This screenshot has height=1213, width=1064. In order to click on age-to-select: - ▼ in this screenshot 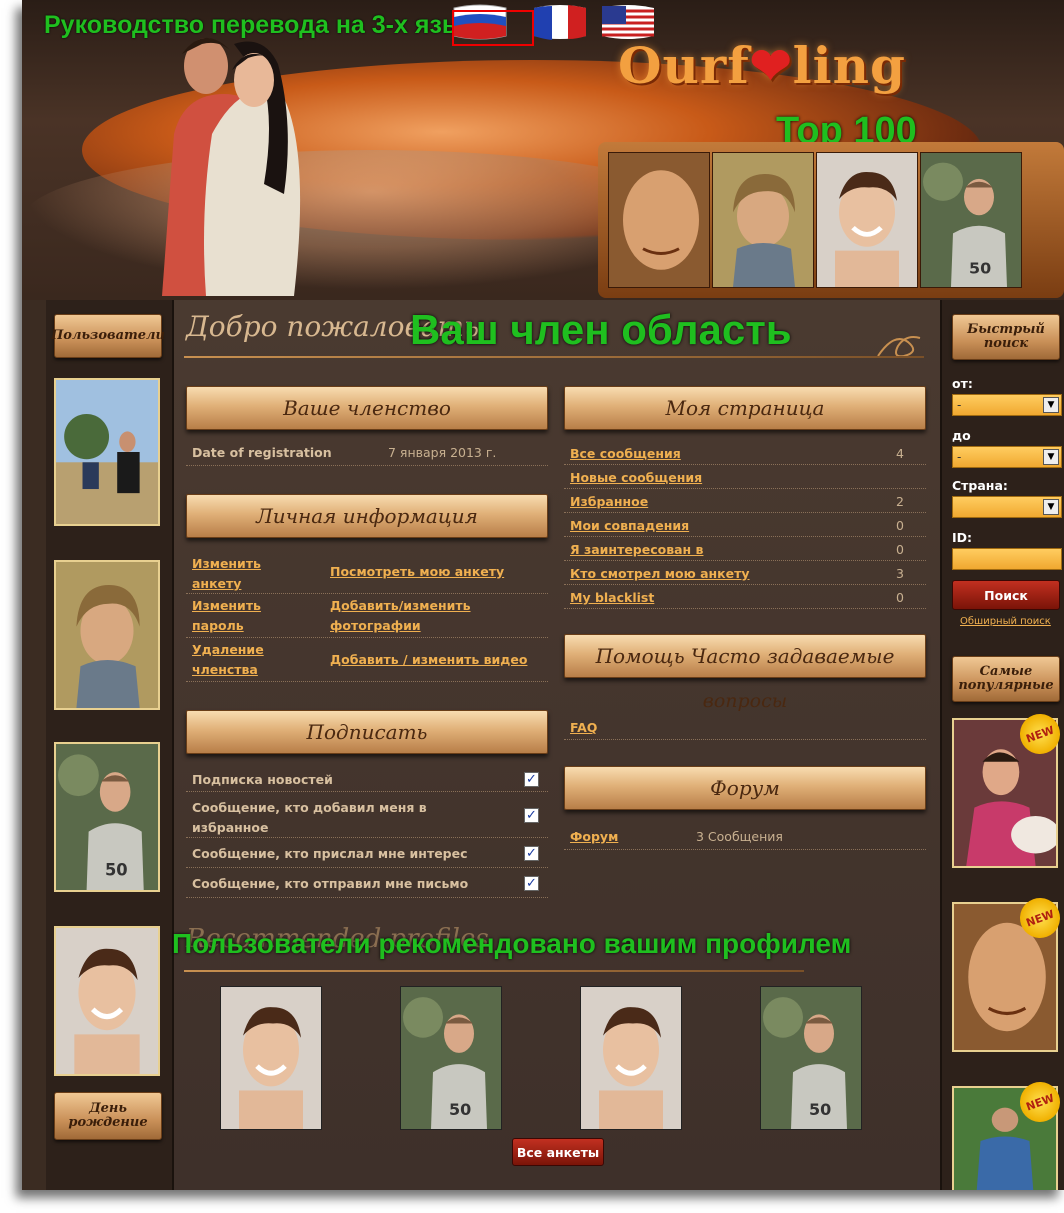, I will do `click(1007, 457)`.